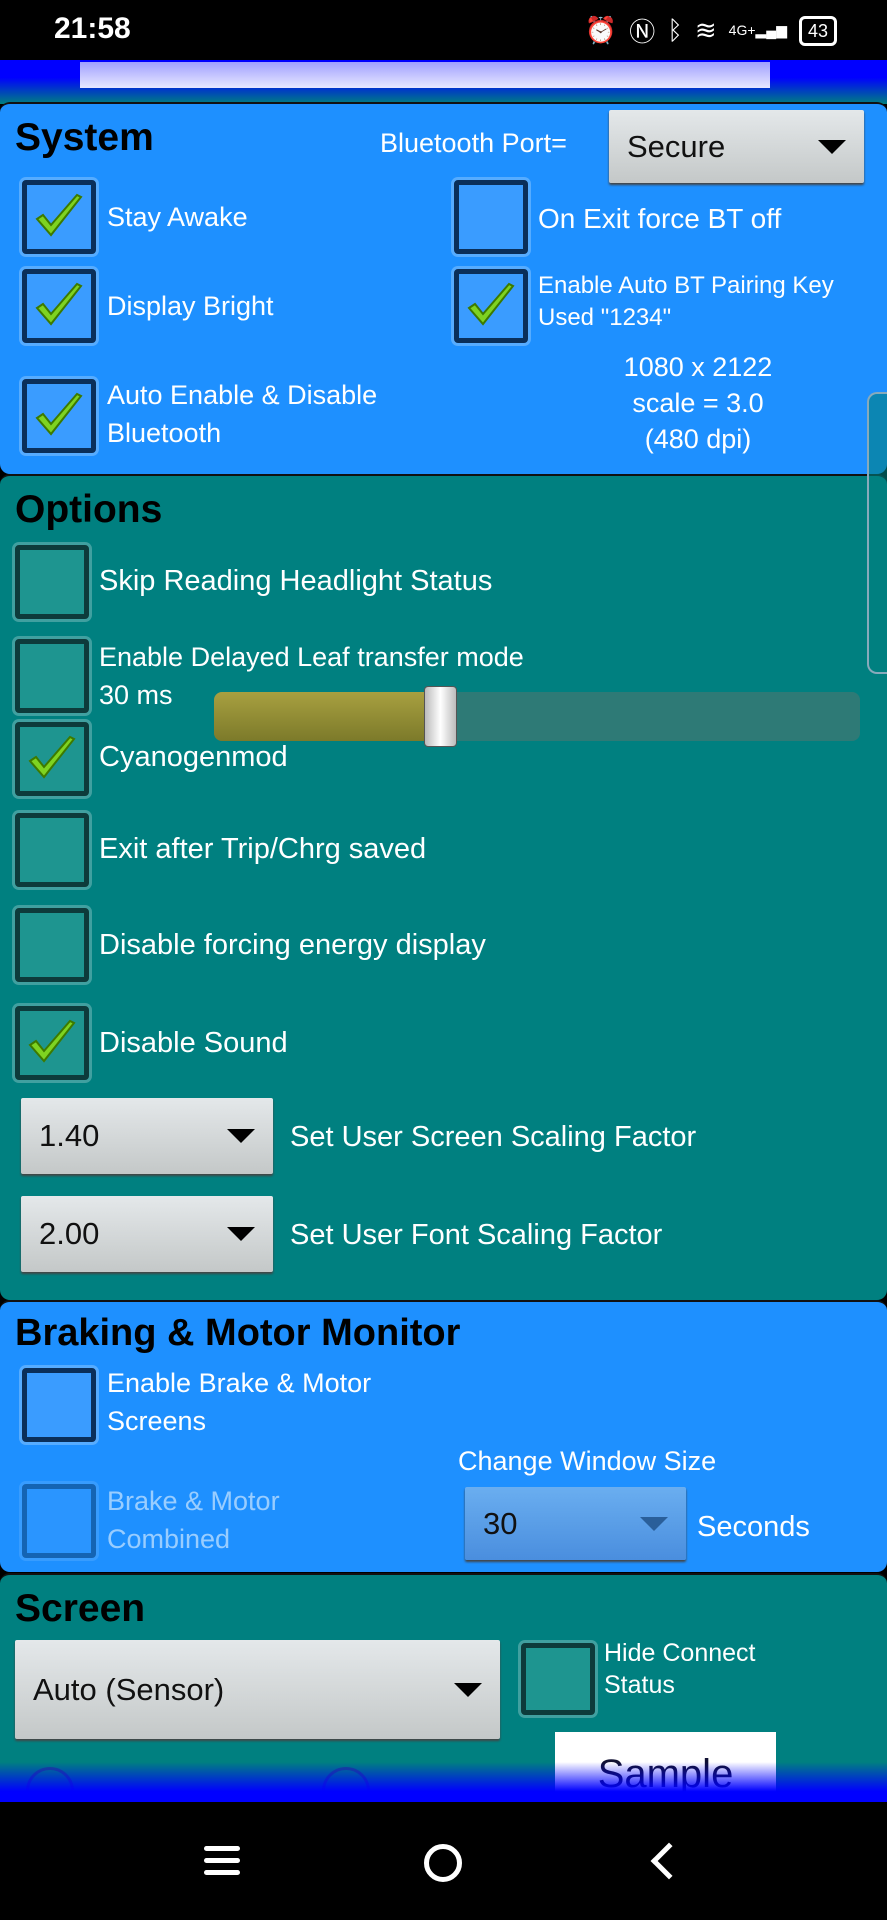 This screenshot has height=1920, width=887. Describe the element at coordinates (190, 306) in the screenshot. I see `display-bright-label: Display Bright` at that location.